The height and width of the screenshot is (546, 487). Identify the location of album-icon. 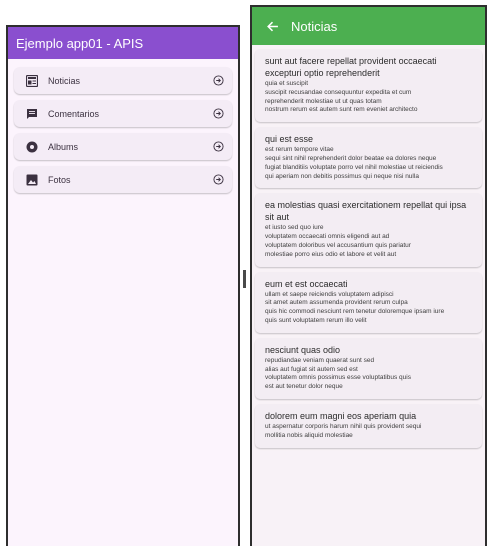
(32, 146).